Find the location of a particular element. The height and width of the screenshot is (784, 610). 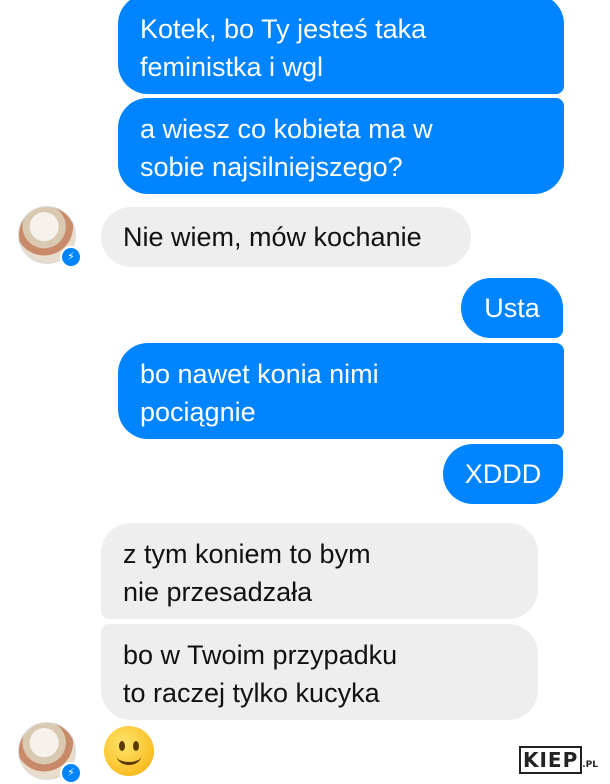

emoji-mouth is located at coordinates (129, 756).